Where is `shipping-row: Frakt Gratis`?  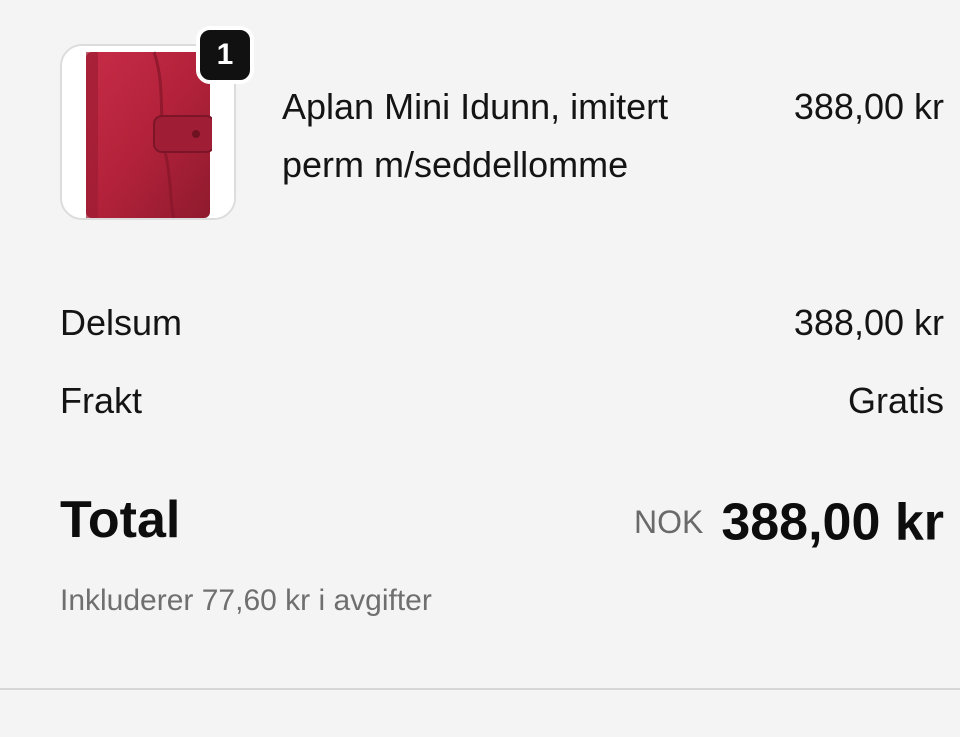
shipping-row: Frakt Gratis is located at coordinates (502, 404).